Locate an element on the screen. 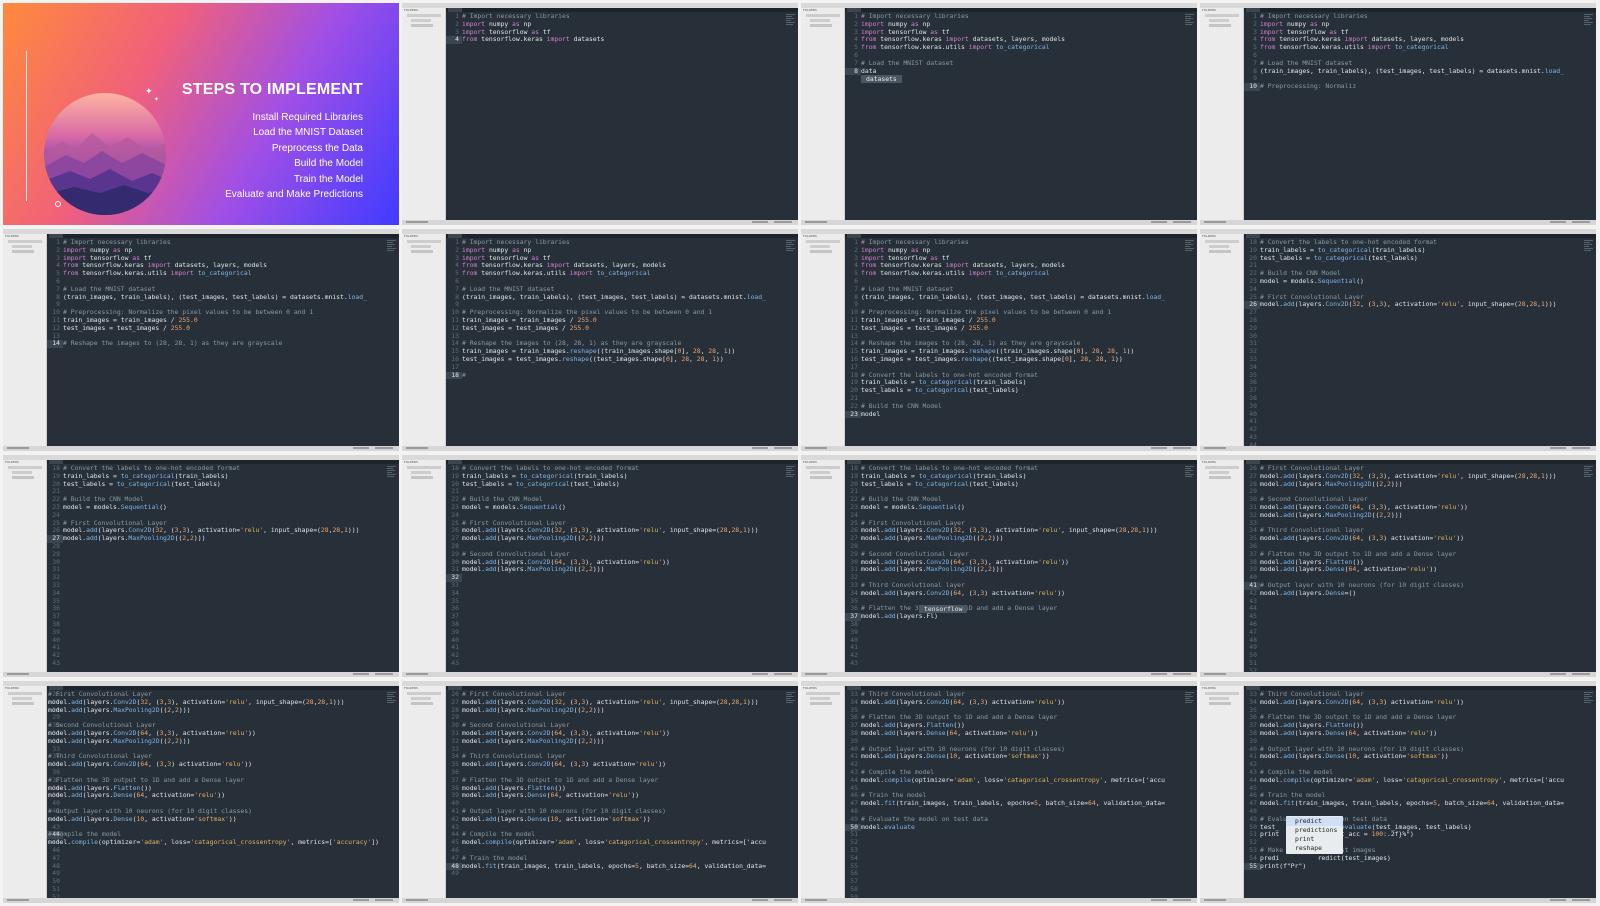 The image size is (1600, 906). autocomplete-popup: datasets is located at coordinates (881, 79).